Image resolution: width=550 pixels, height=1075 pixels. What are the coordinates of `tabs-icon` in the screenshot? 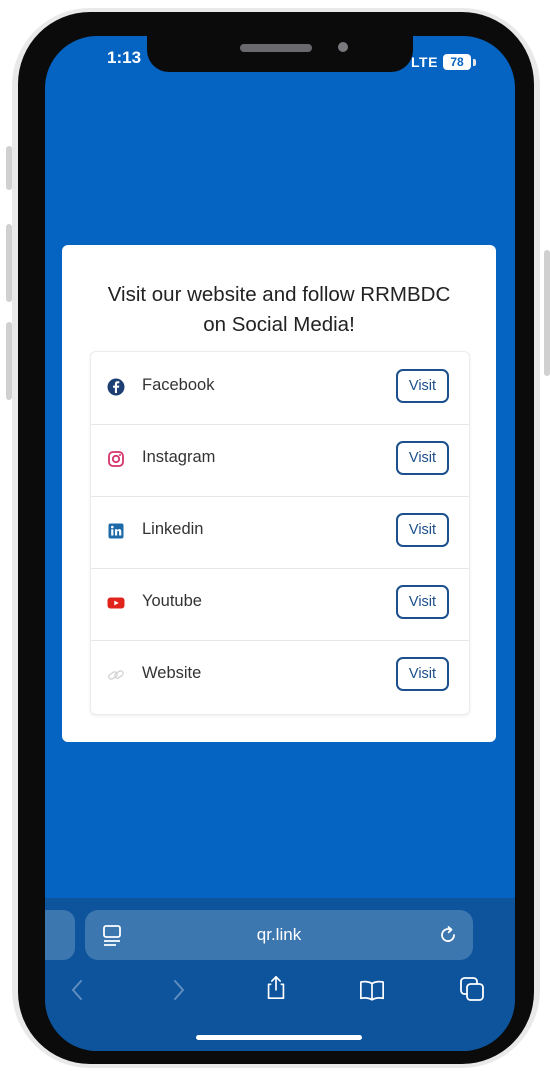 It's located at (472, 989).